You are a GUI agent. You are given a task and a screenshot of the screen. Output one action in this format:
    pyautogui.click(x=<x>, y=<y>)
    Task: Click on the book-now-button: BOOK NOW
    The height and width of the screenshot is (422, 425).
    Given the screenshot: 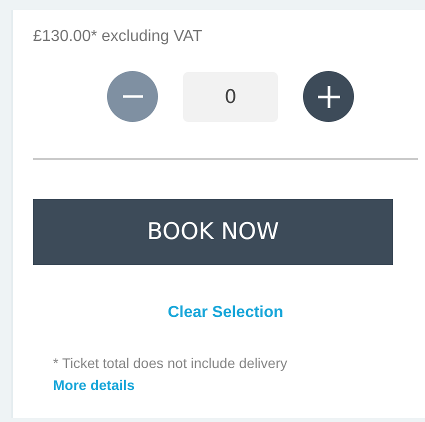 What is the action you would take?
    pyautogui.click(x=213, y=232)
    